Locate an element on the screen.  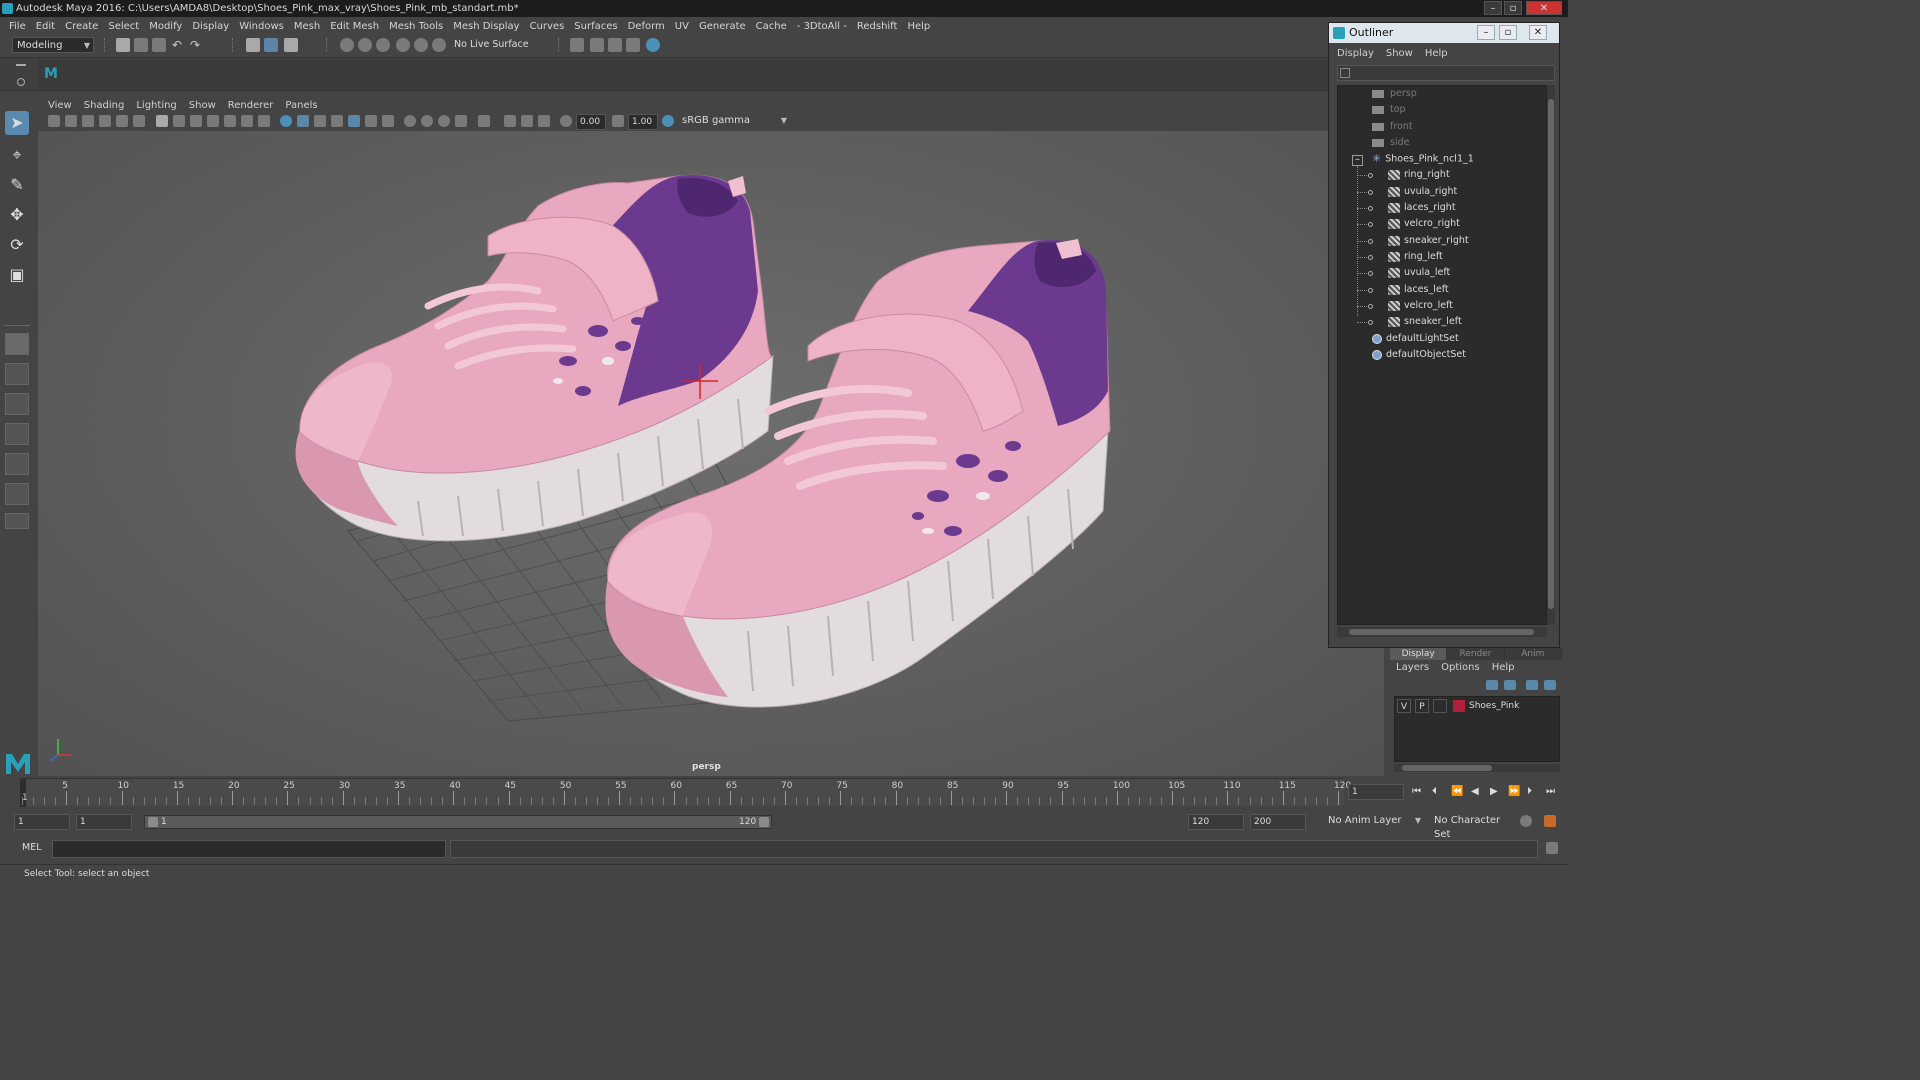
menu-generate: Generate is located at coordinates (722, 26).